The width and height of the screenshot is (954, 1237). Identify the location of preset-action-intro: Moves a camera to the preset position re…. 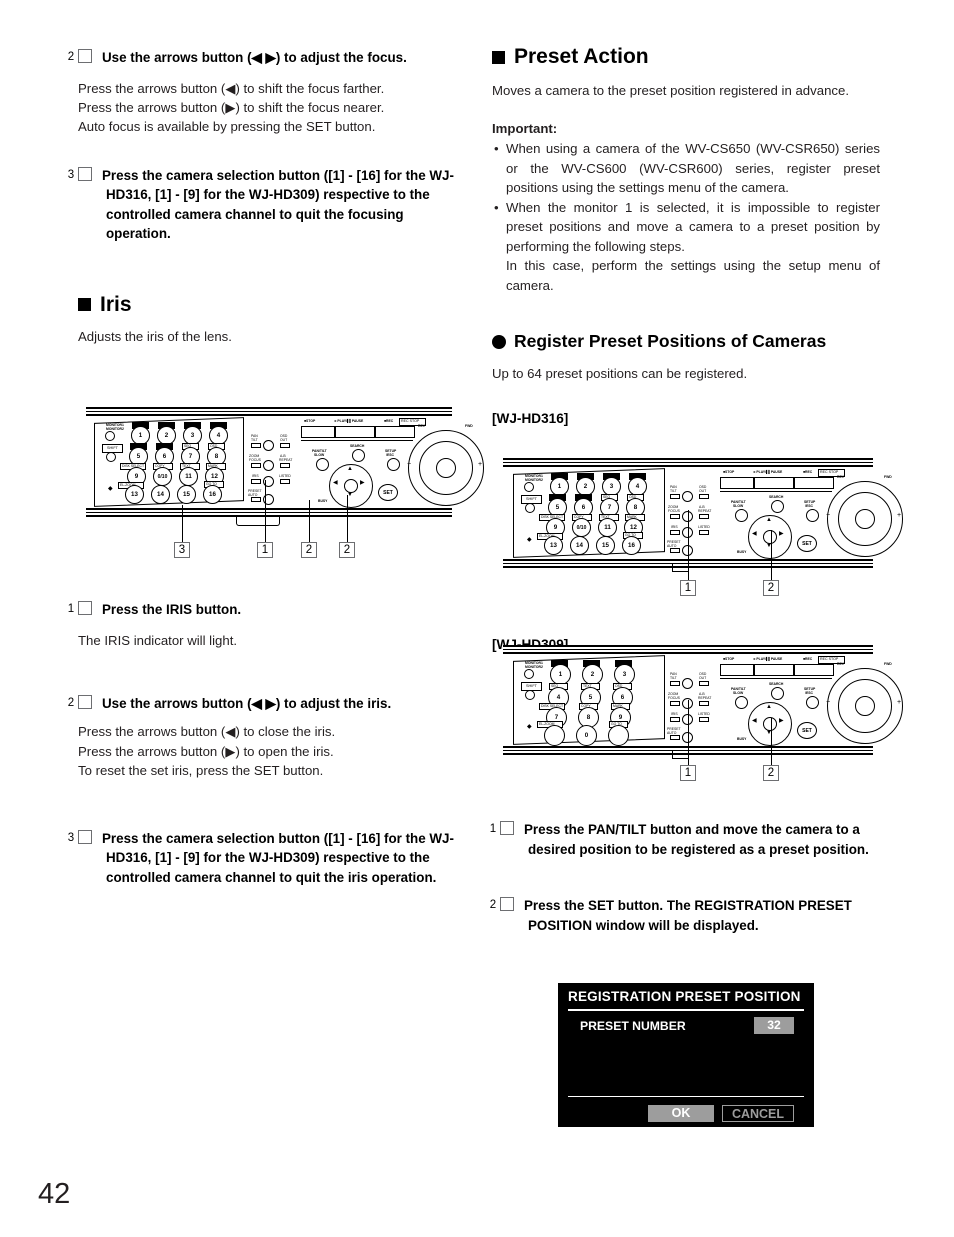
(670, 90).